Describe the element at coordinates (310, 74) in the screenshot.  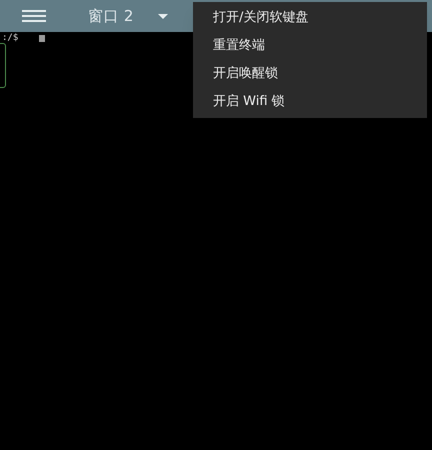
I see `menu-item: 开启唤醒锁` at that location.